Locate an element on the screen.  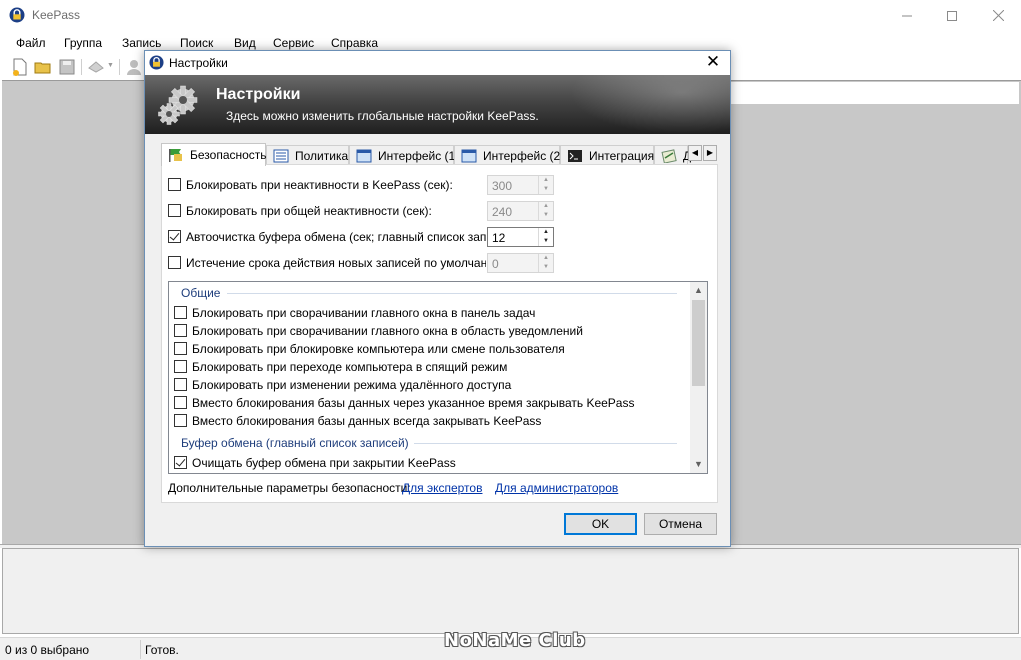
tab-scroll-right: ▶ is located at coordinates (710, 153).